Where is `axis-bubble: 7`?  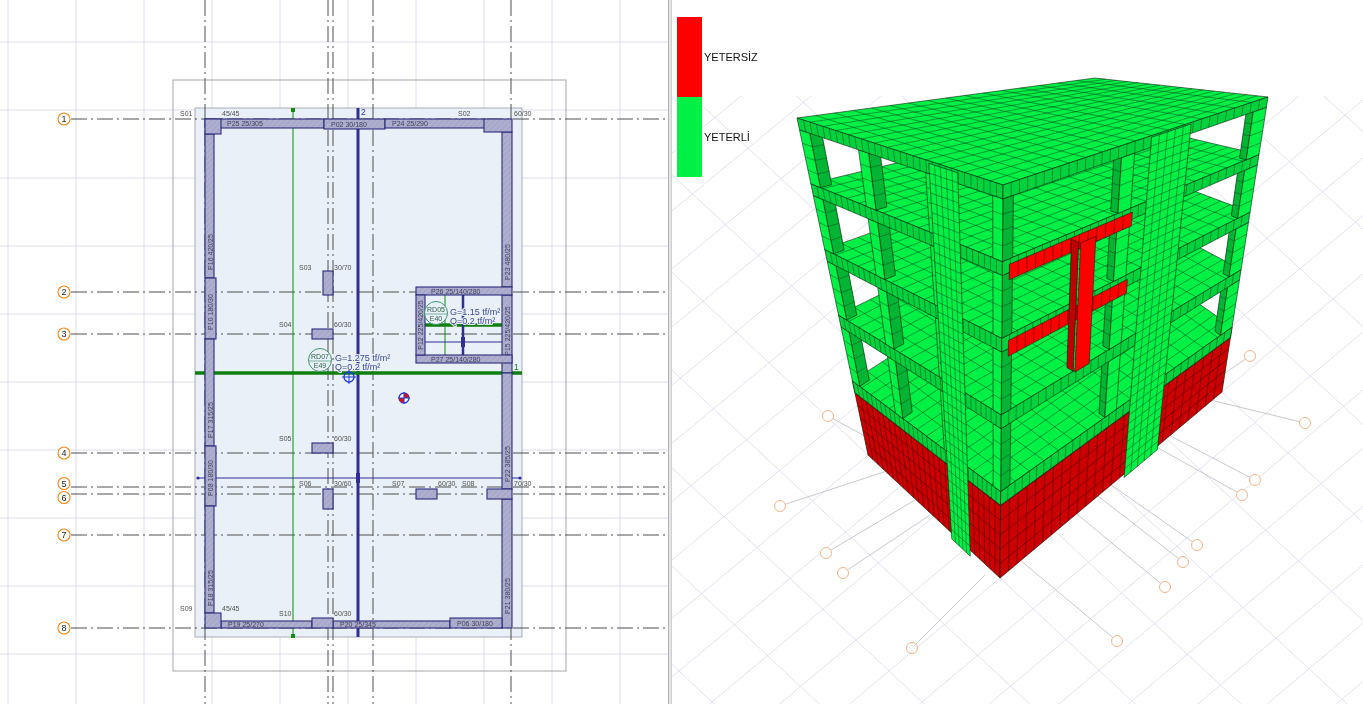 axis-bubble: 7 is located at coordinates (64, 535).